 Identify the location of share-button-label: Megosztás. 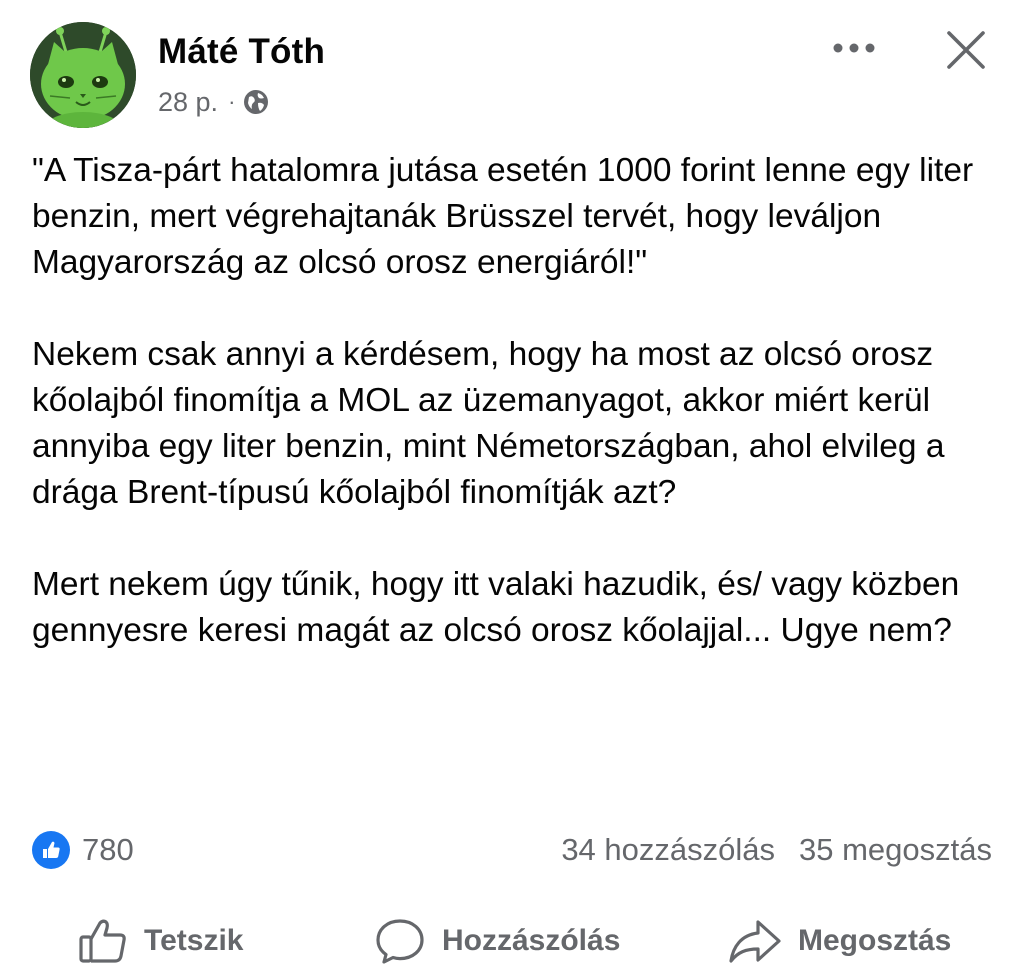
(875, 940).